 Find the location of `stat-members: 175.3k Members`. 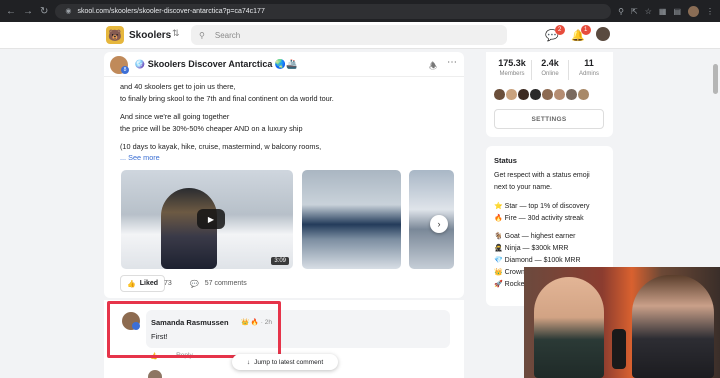

stat-members: 175.3k Members is located at coordinates (512, 67).